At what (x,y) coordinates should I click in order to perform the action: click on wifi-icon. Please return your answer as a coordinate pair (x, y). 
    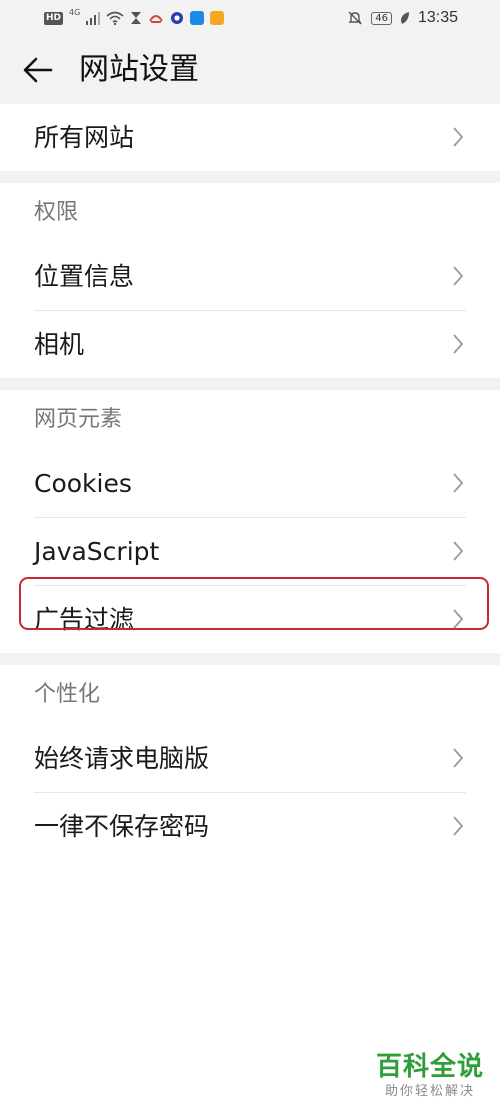
    Looking at the image, I should click on (115, 18).